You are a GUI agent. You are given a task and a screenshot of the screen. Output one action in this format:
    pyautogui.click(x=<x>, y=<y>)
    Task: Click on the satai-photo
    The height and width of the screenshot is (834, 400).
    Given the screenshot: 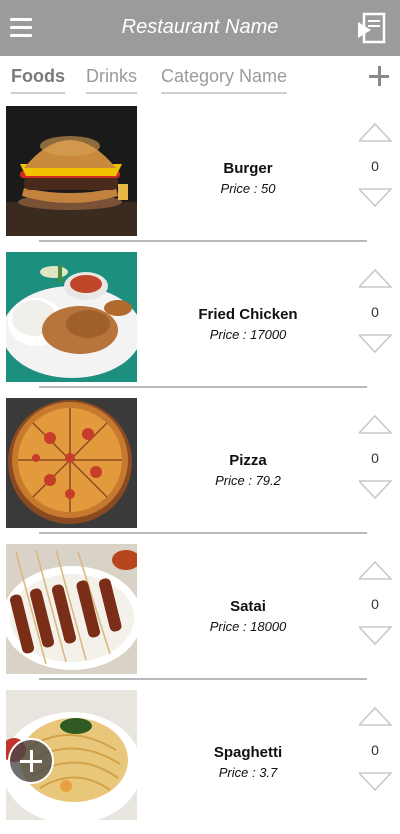 What is the action you would take?
    pyautogui.click(x=71, y=609)
    